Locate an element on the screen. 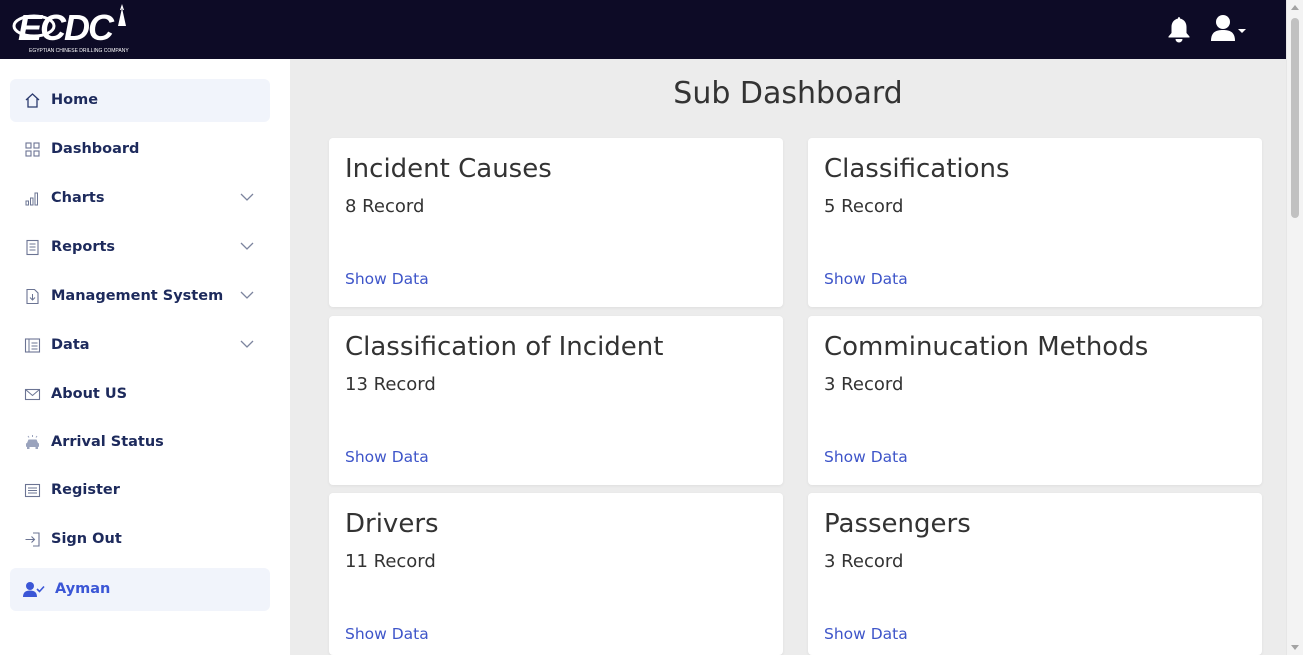 This screenshot has width=1303, height=655. sidebar-item-label: Data is located at coordinates (70, 345).